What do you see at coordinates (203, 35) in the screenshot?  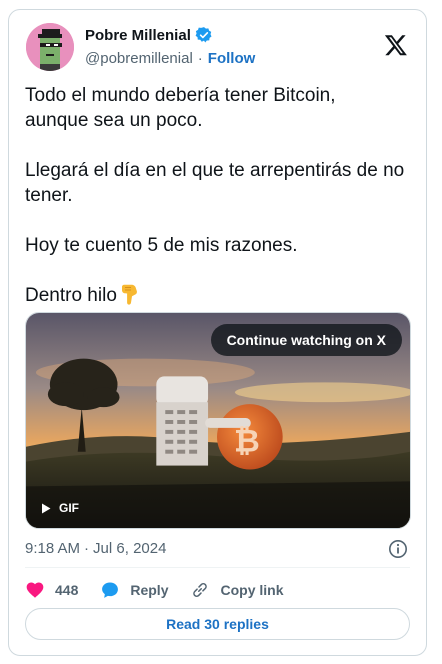 I see `verified-badge-icon` at bounding box center [203, 35].